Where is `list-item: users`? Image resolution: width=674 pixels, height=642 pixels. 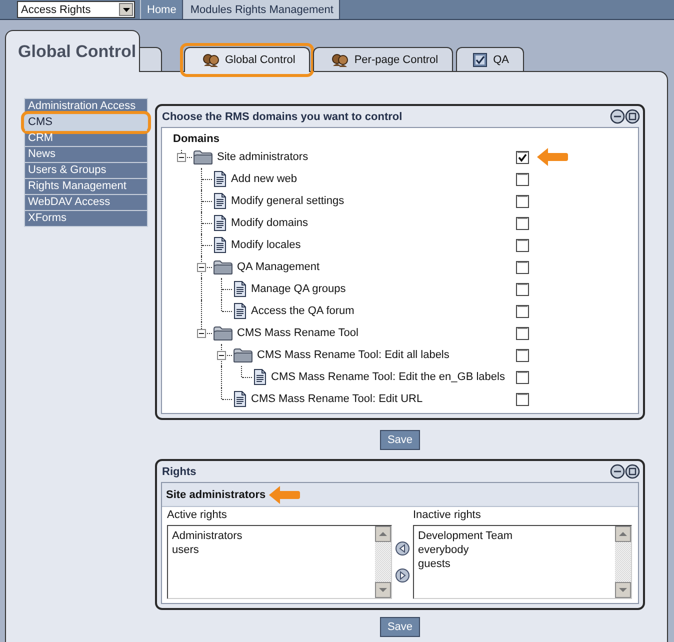
list-item: users is located at coordinates (271, 550).